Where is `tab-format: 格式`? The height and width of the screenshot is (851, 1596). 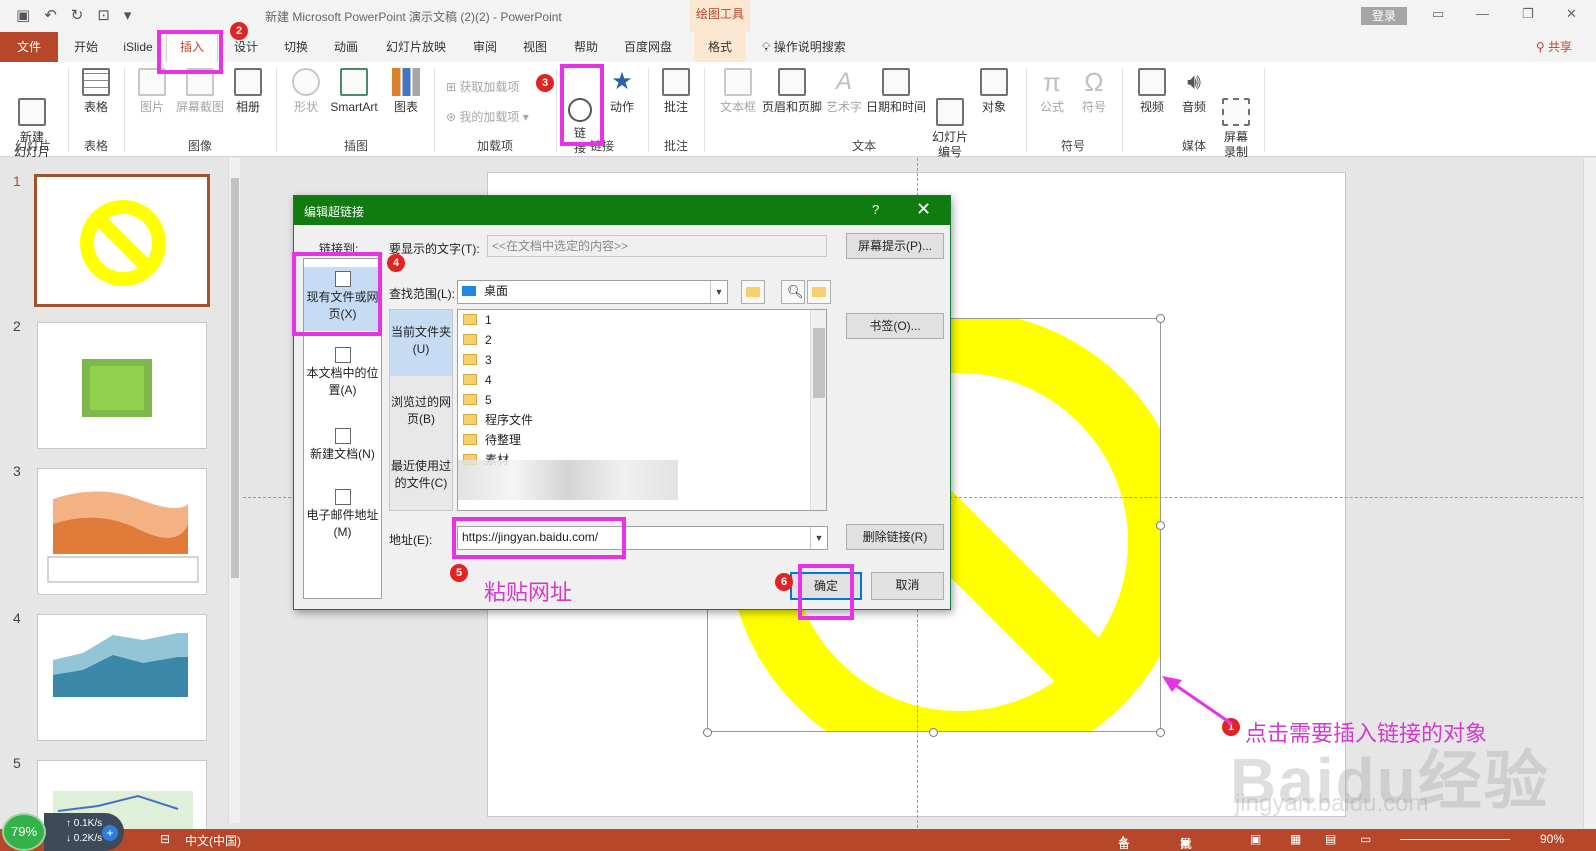 tab-format: 格式 is located at coordinates (720, 47).